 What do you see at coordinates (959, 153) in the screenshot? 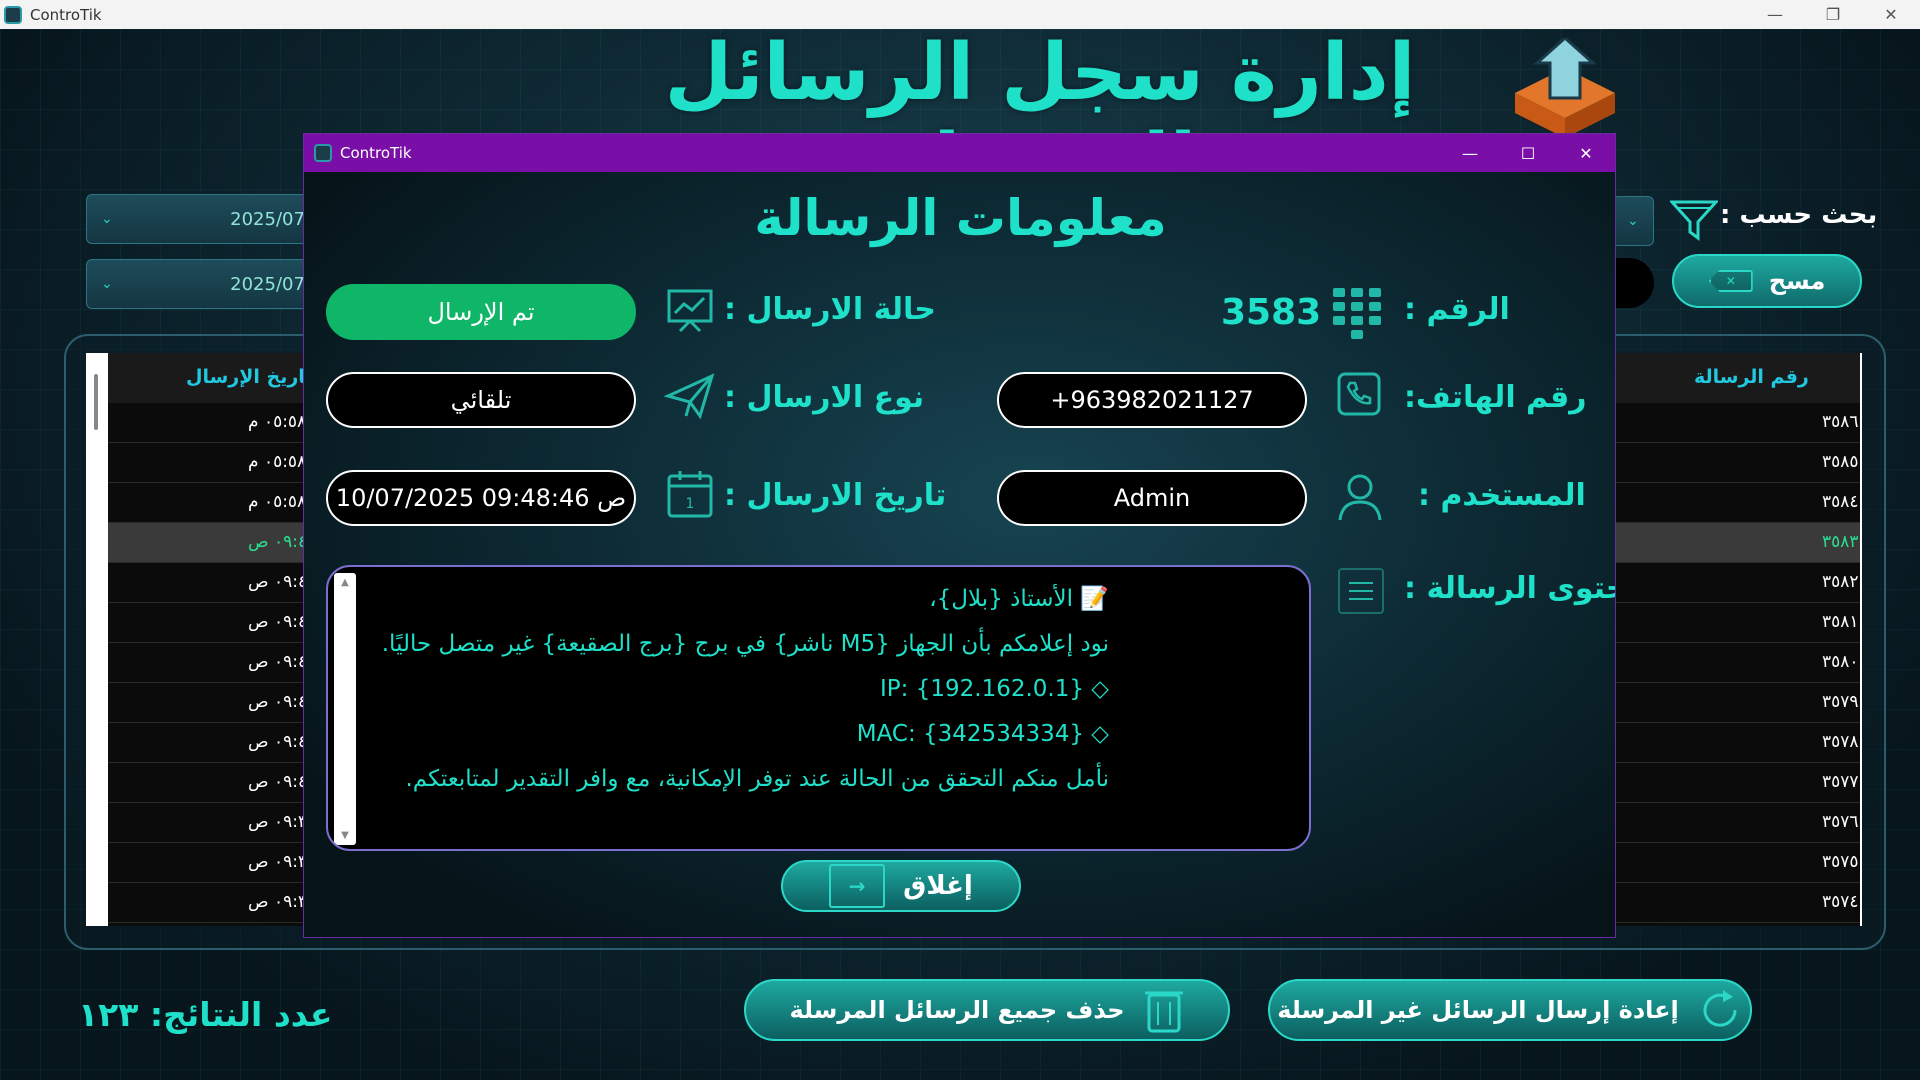
I see `dialog-titlebar: ControTik — ☐ ✕` at bounding box center [959, 153].